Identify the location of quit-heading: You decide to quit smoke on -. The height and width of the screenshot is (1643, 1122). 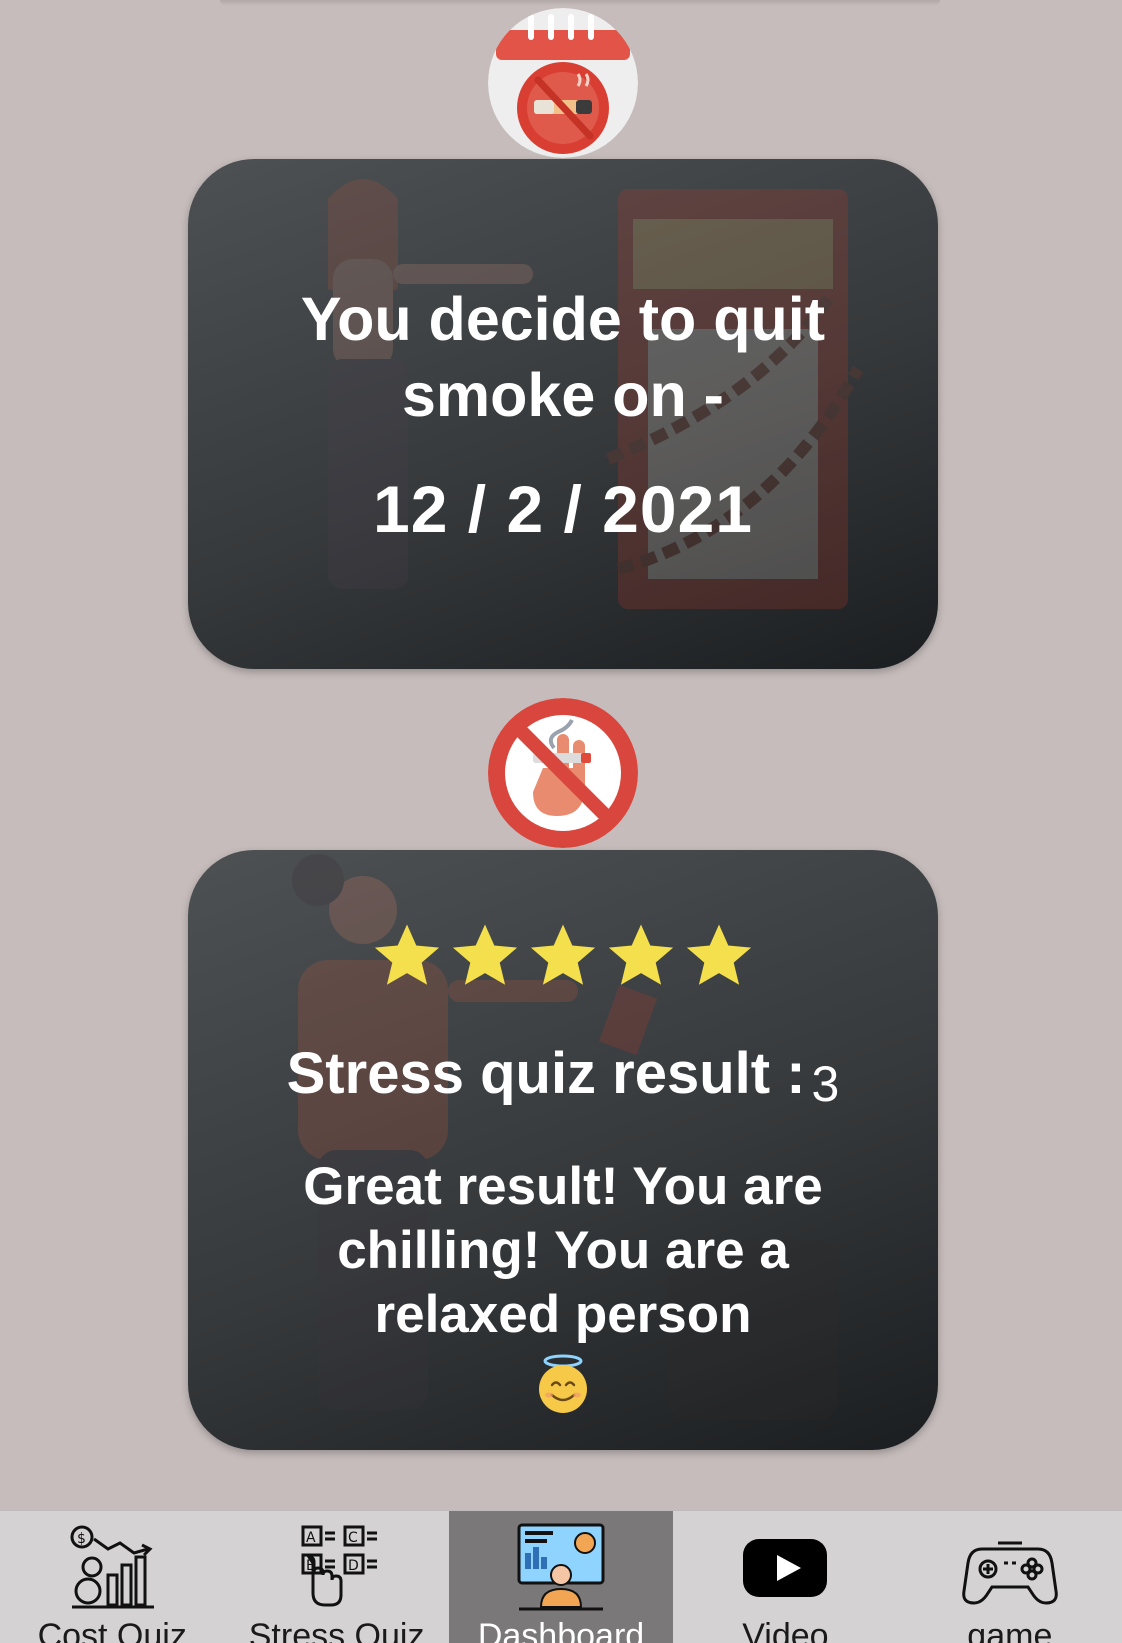
(563, 357).